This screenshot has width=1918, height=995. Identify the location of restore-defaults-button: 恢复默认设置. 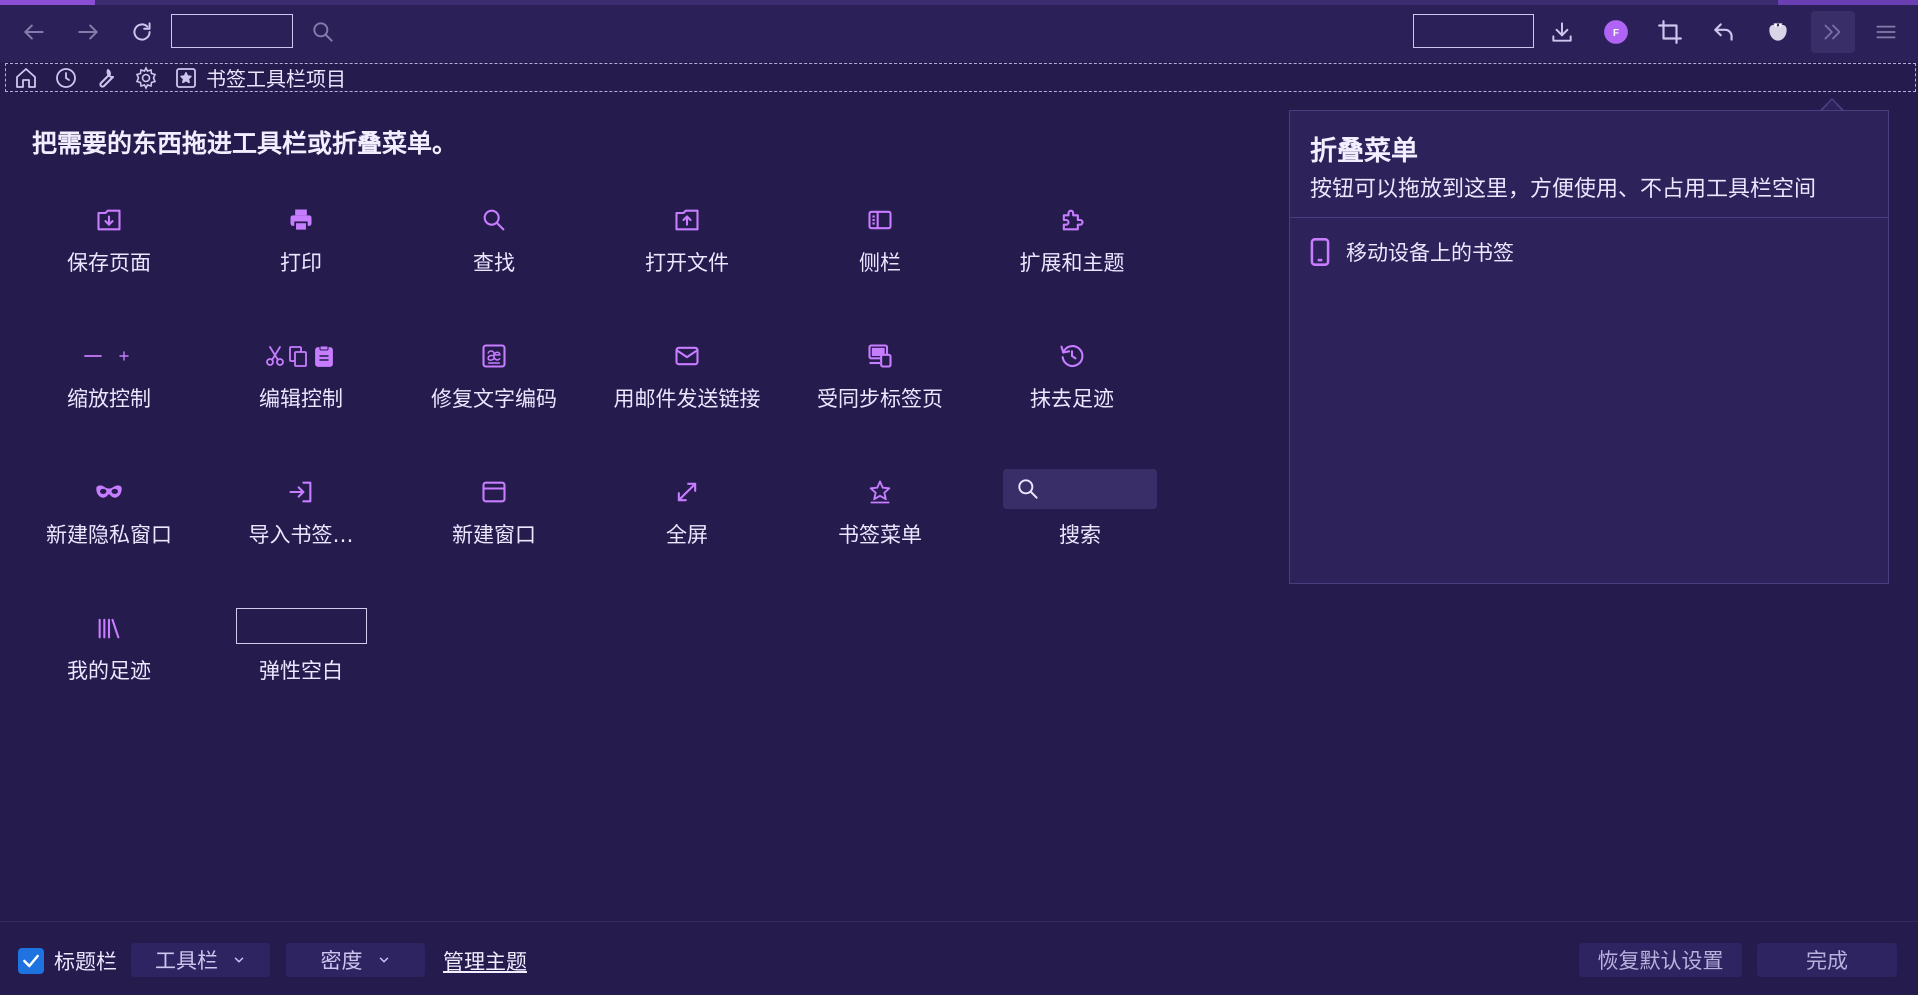
(1660, 960).